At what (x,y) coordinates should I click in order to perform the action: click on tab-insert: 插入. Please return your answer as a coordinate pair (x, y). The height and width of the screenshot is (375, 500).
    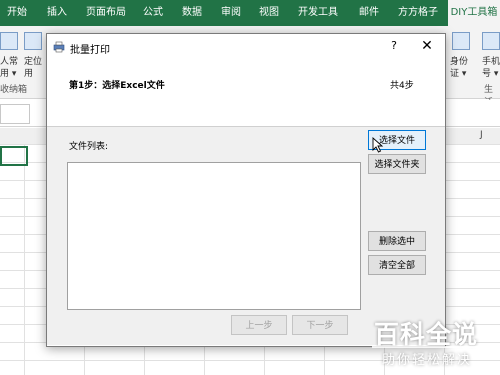
    Looking at the image, I should click on (57, 13).